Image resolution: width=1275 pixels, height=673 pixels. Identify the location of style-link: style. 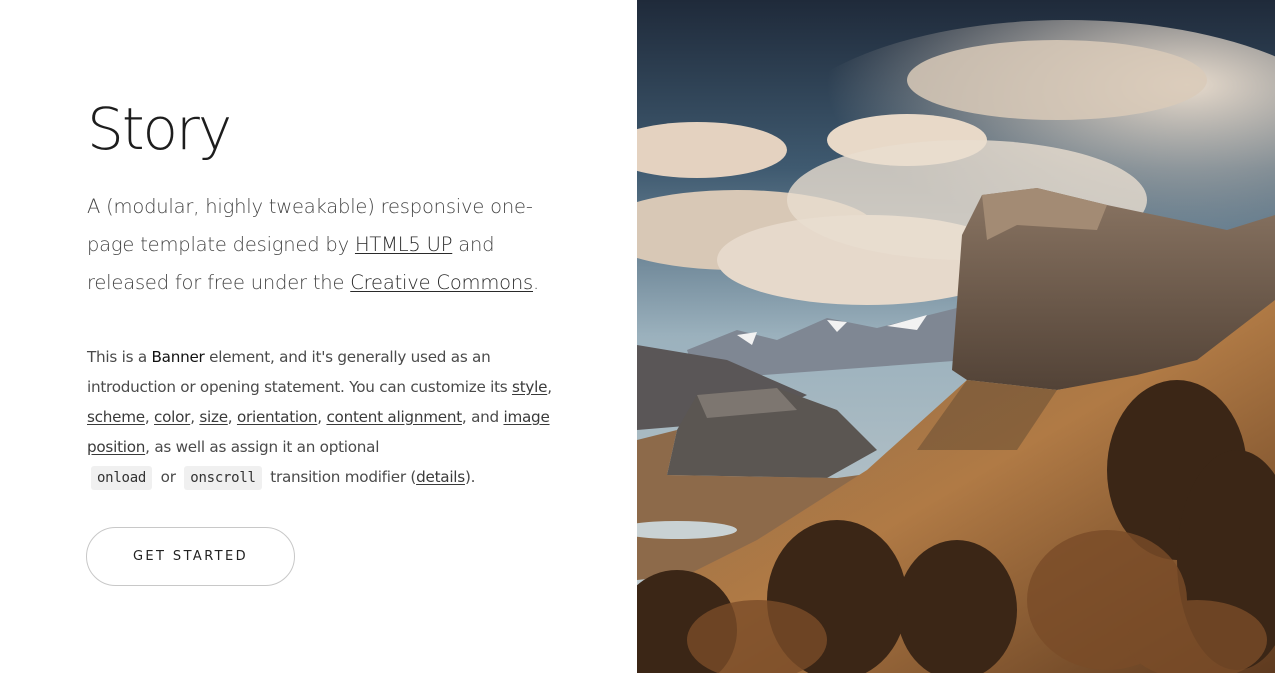
(529, 387).